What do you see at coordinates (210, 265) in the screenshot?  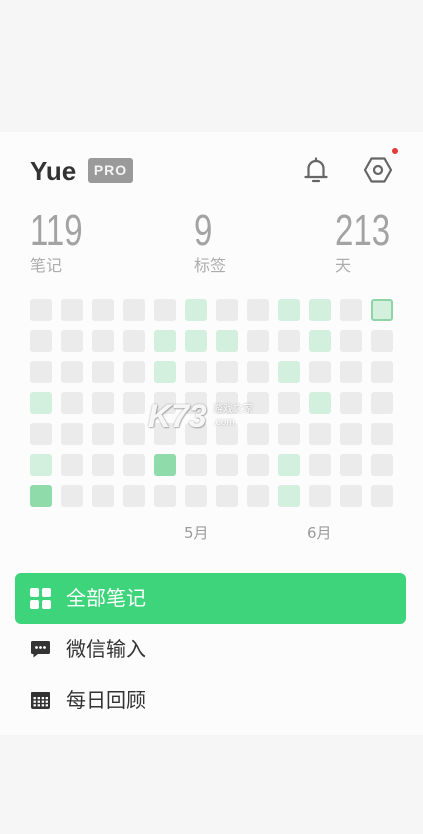 I see `stat-tags-label: 标签` at bounding box center [210, 265].